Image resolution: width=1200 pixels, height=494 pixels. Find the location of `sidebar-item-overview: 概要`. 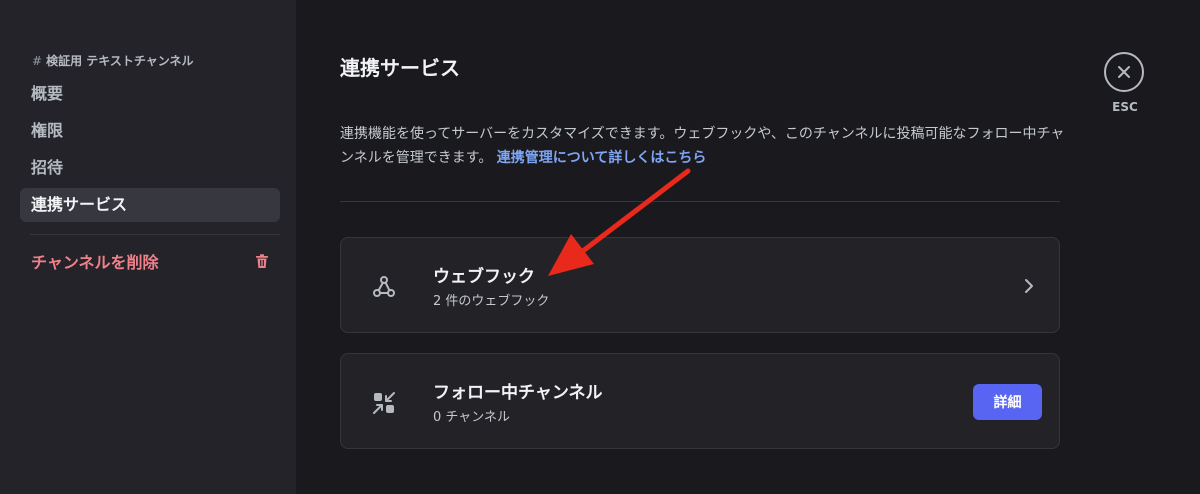

sidebar-item-overview: 概要 is located at coordinates (150, 94).